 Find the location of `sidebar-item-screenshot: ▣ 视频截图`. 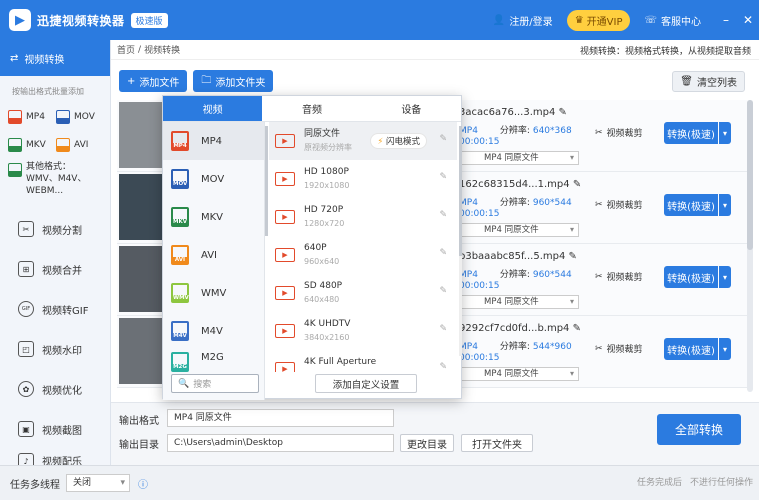

sidebar-item-screenshot: ▣ 视频截图 is located at coordinates (55, 429).